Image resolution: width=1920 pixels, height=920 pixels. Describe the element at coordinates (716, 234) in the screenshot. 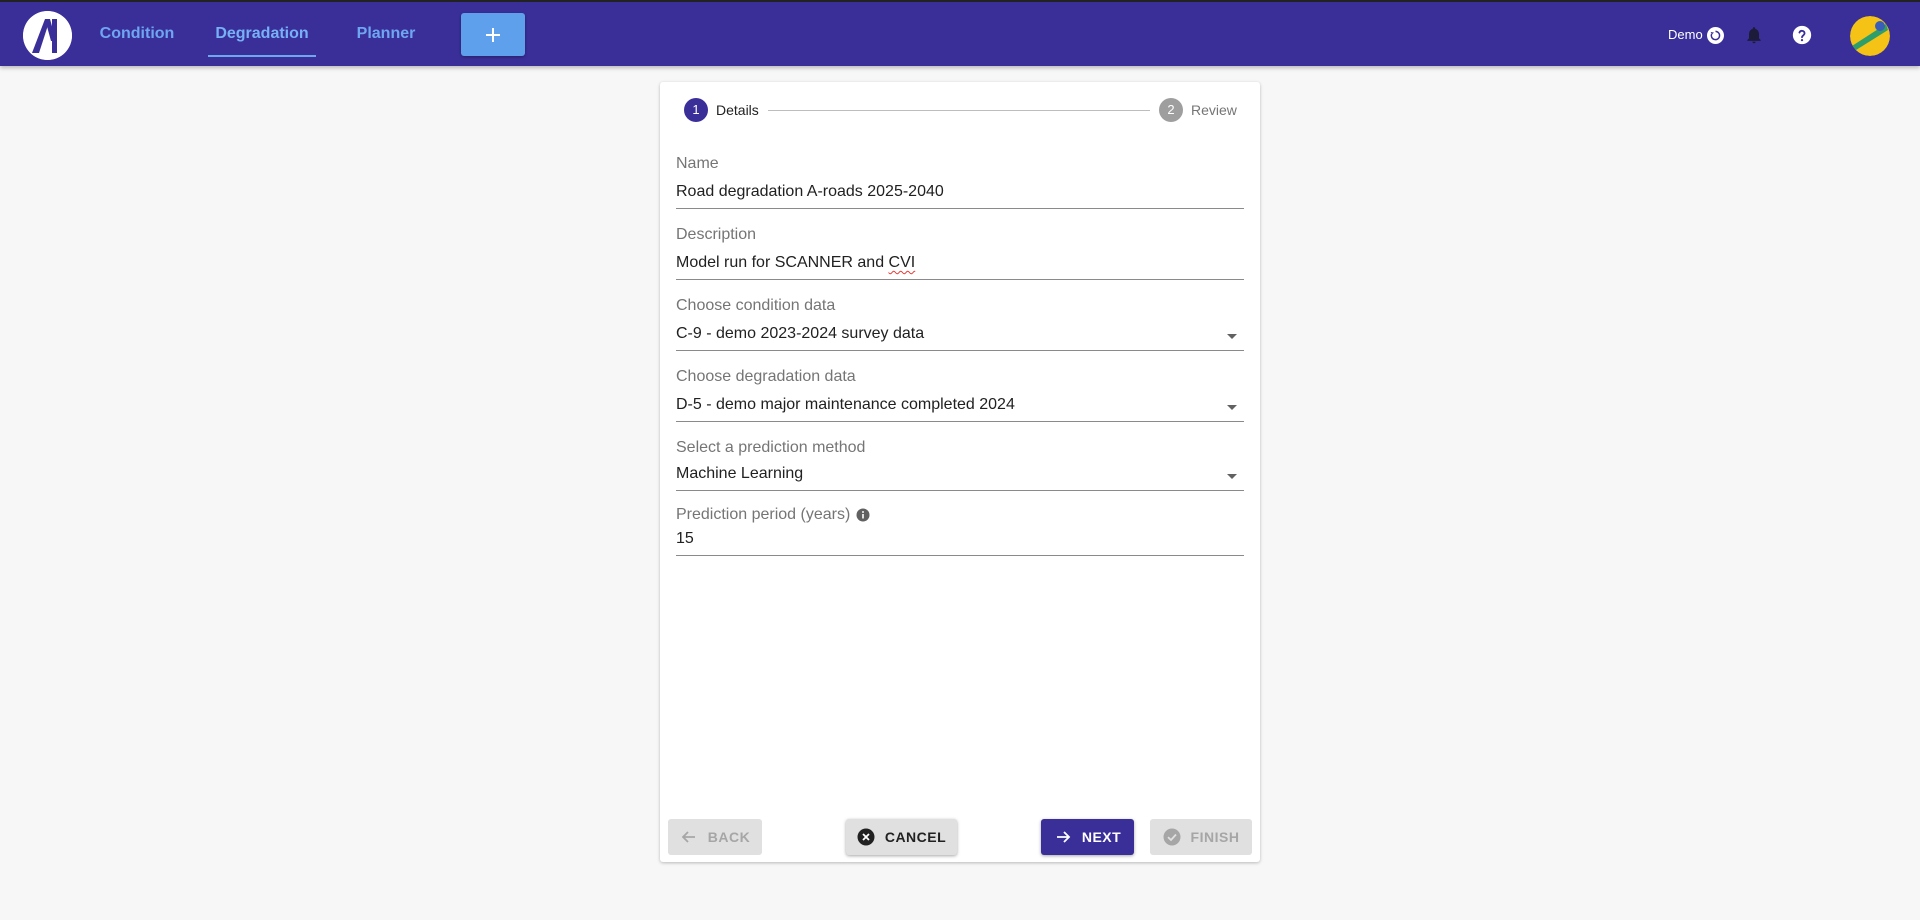

I see `description-field-label: Description` at that location.